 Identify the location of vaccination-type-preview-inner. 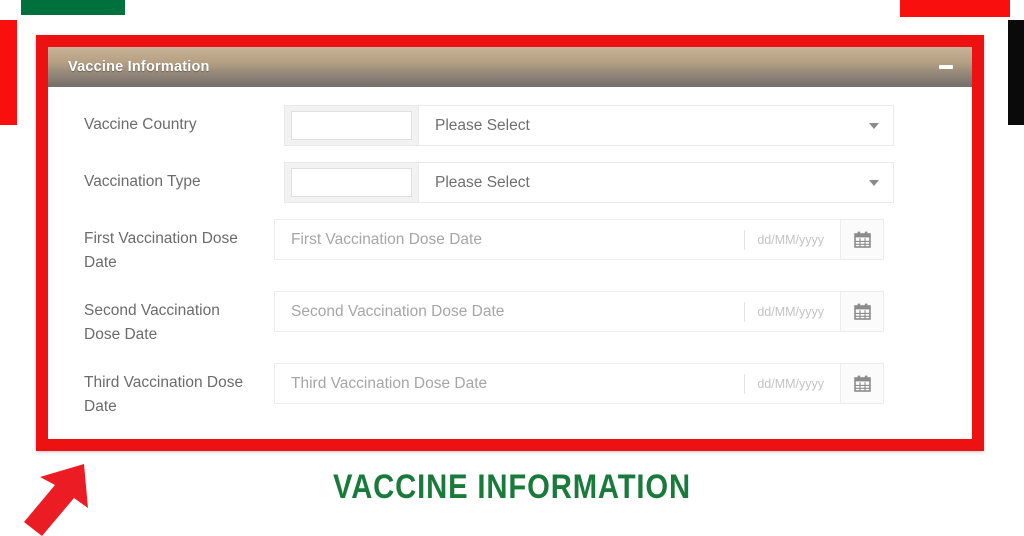
(351, 182).